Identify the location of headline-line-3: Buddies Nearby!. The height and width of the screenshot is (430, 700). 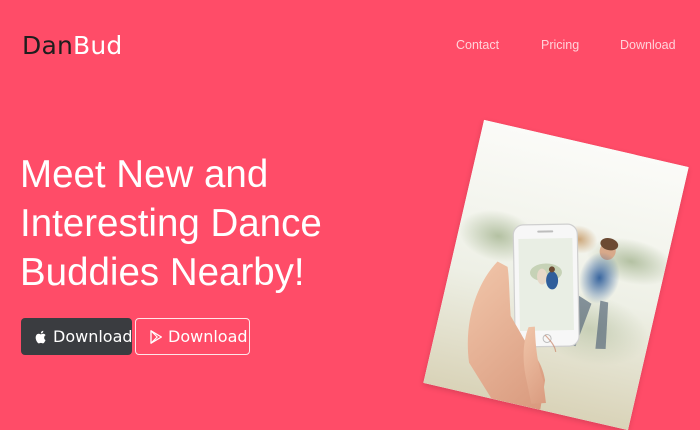
(162, 272).